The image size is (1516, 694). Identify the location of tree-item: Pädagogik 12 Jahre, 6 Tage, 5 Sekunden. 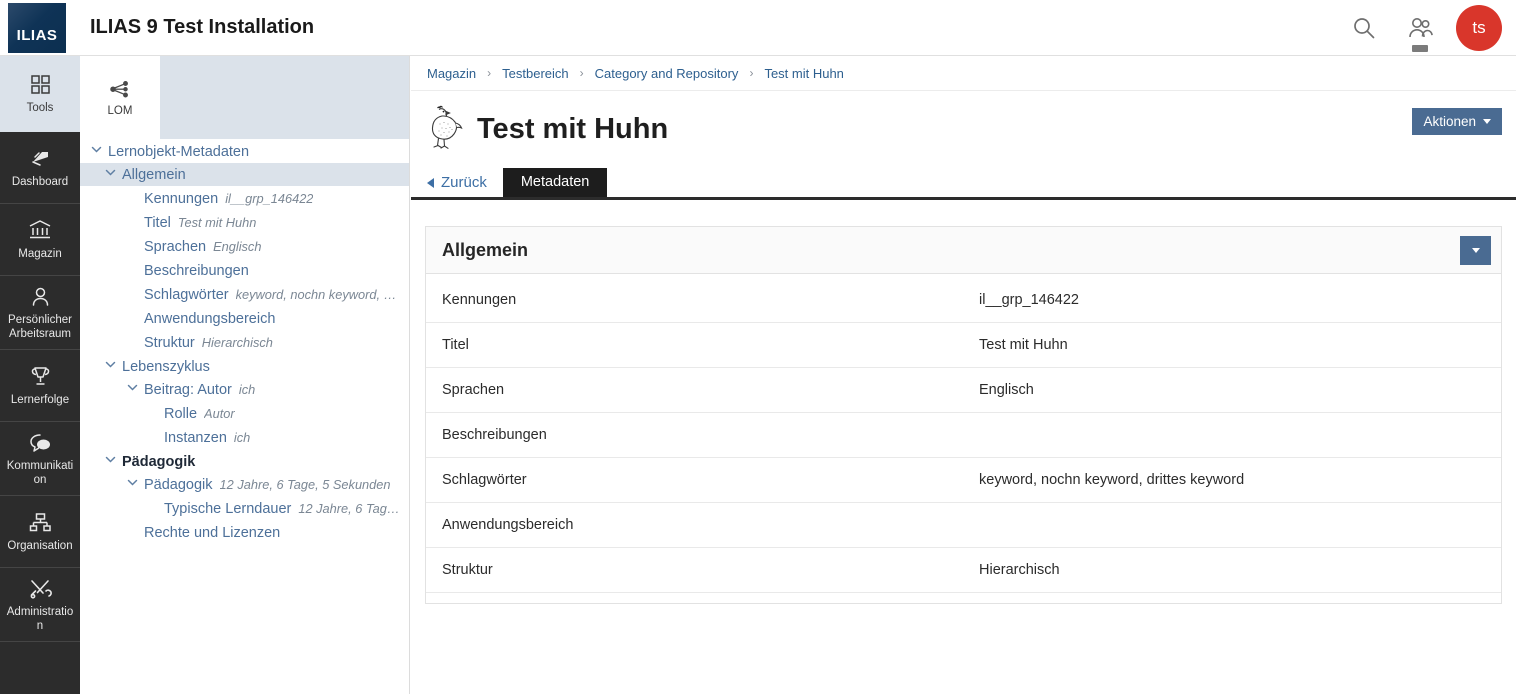
(244, 485).